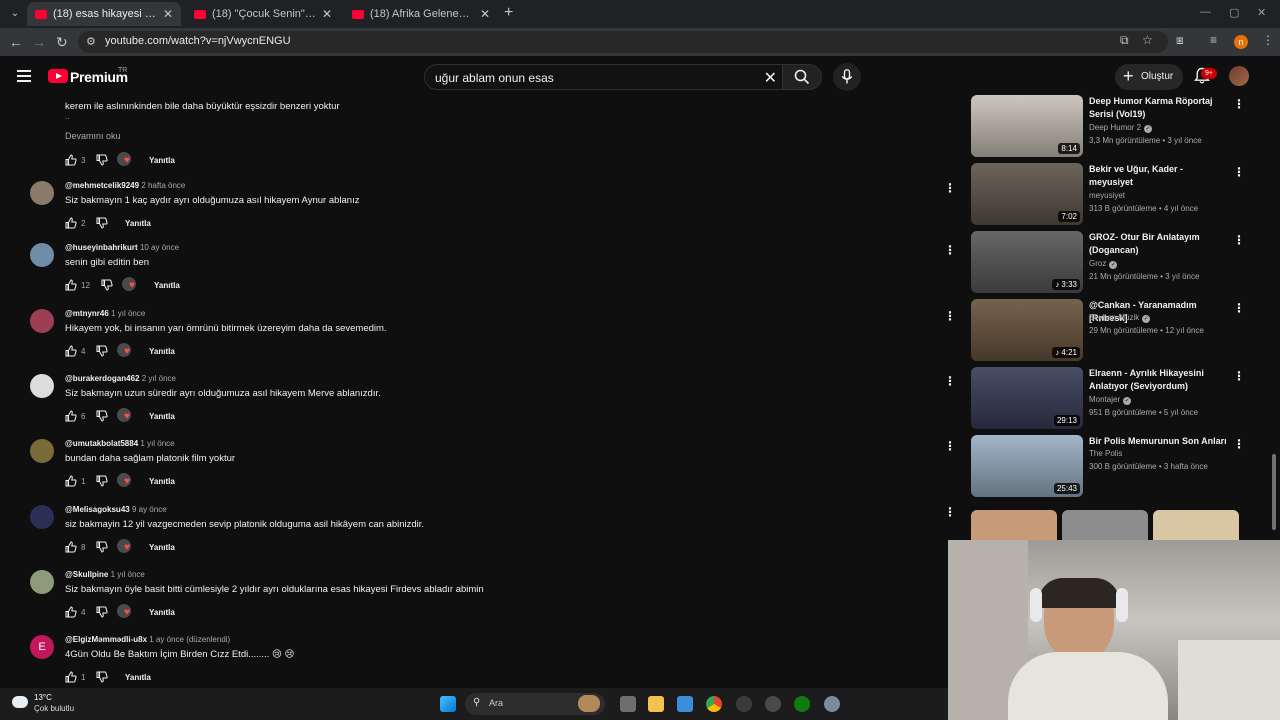  Describe the element at coordinates (104, 14) in the screenshot. I see `browser-tab-1: (18) esas hikayesi uğur abladır. ✕` at that location.